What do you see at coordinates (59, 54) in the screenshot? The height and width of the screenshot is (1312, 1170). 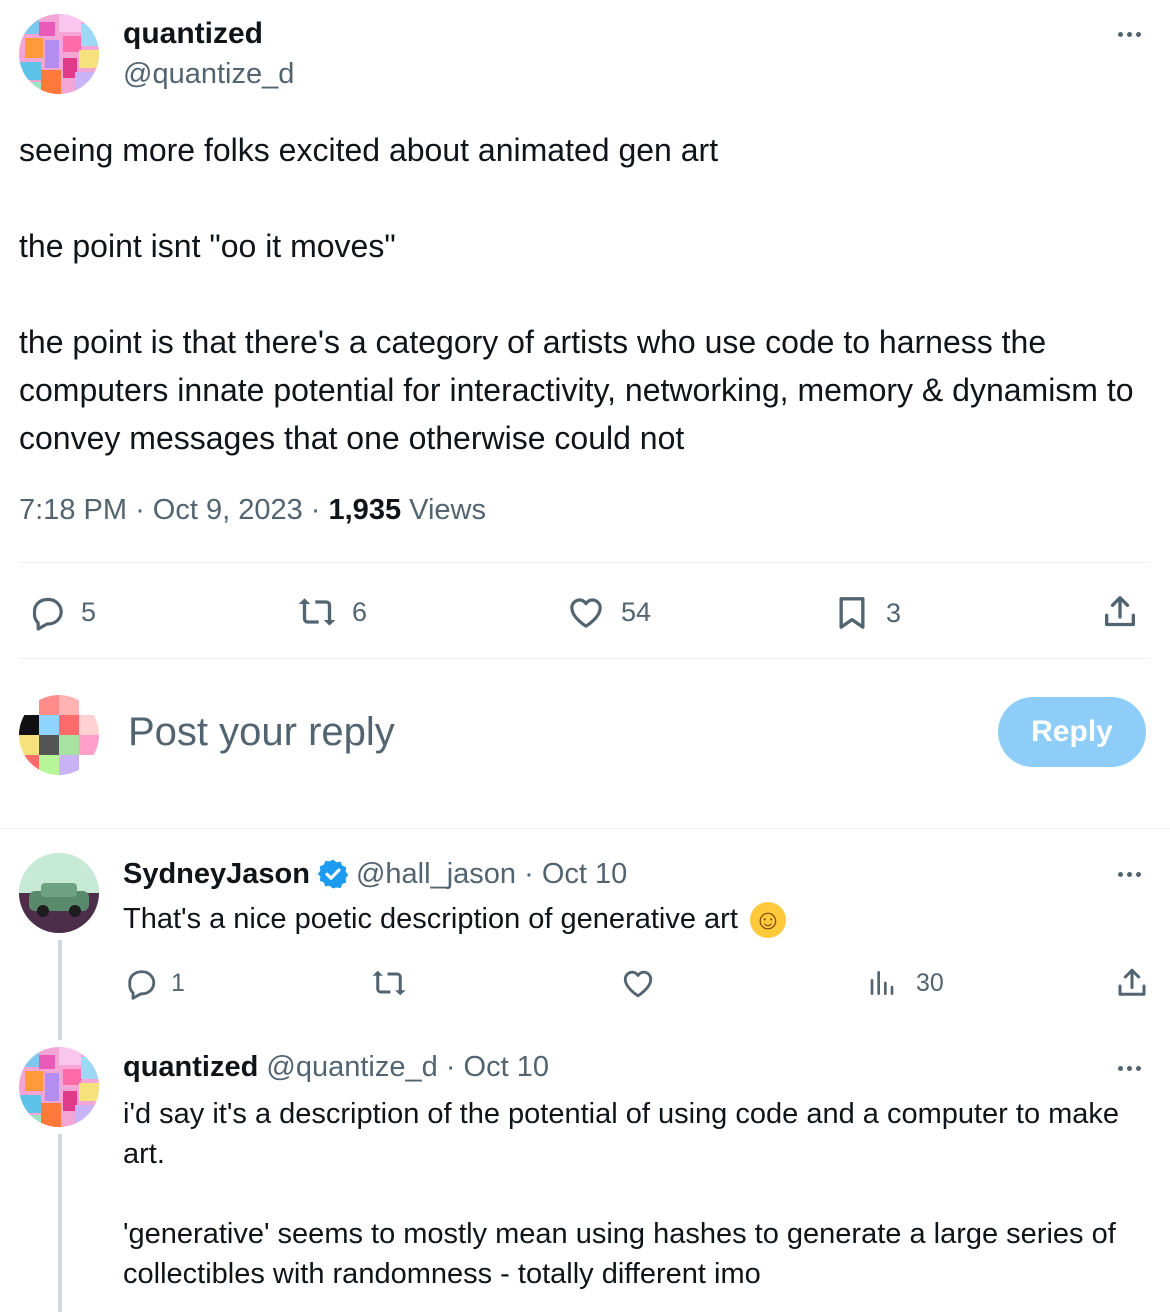 I see `author-avatar` at bounding box center [59, 54].